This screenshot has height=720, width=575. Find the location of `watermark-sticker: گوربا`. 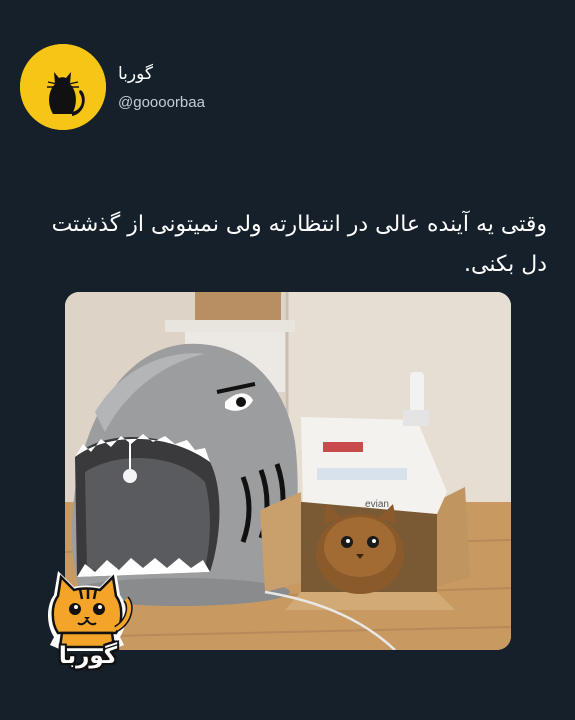

watermark-sticker: گوربا is located at coordinates (88, 622).